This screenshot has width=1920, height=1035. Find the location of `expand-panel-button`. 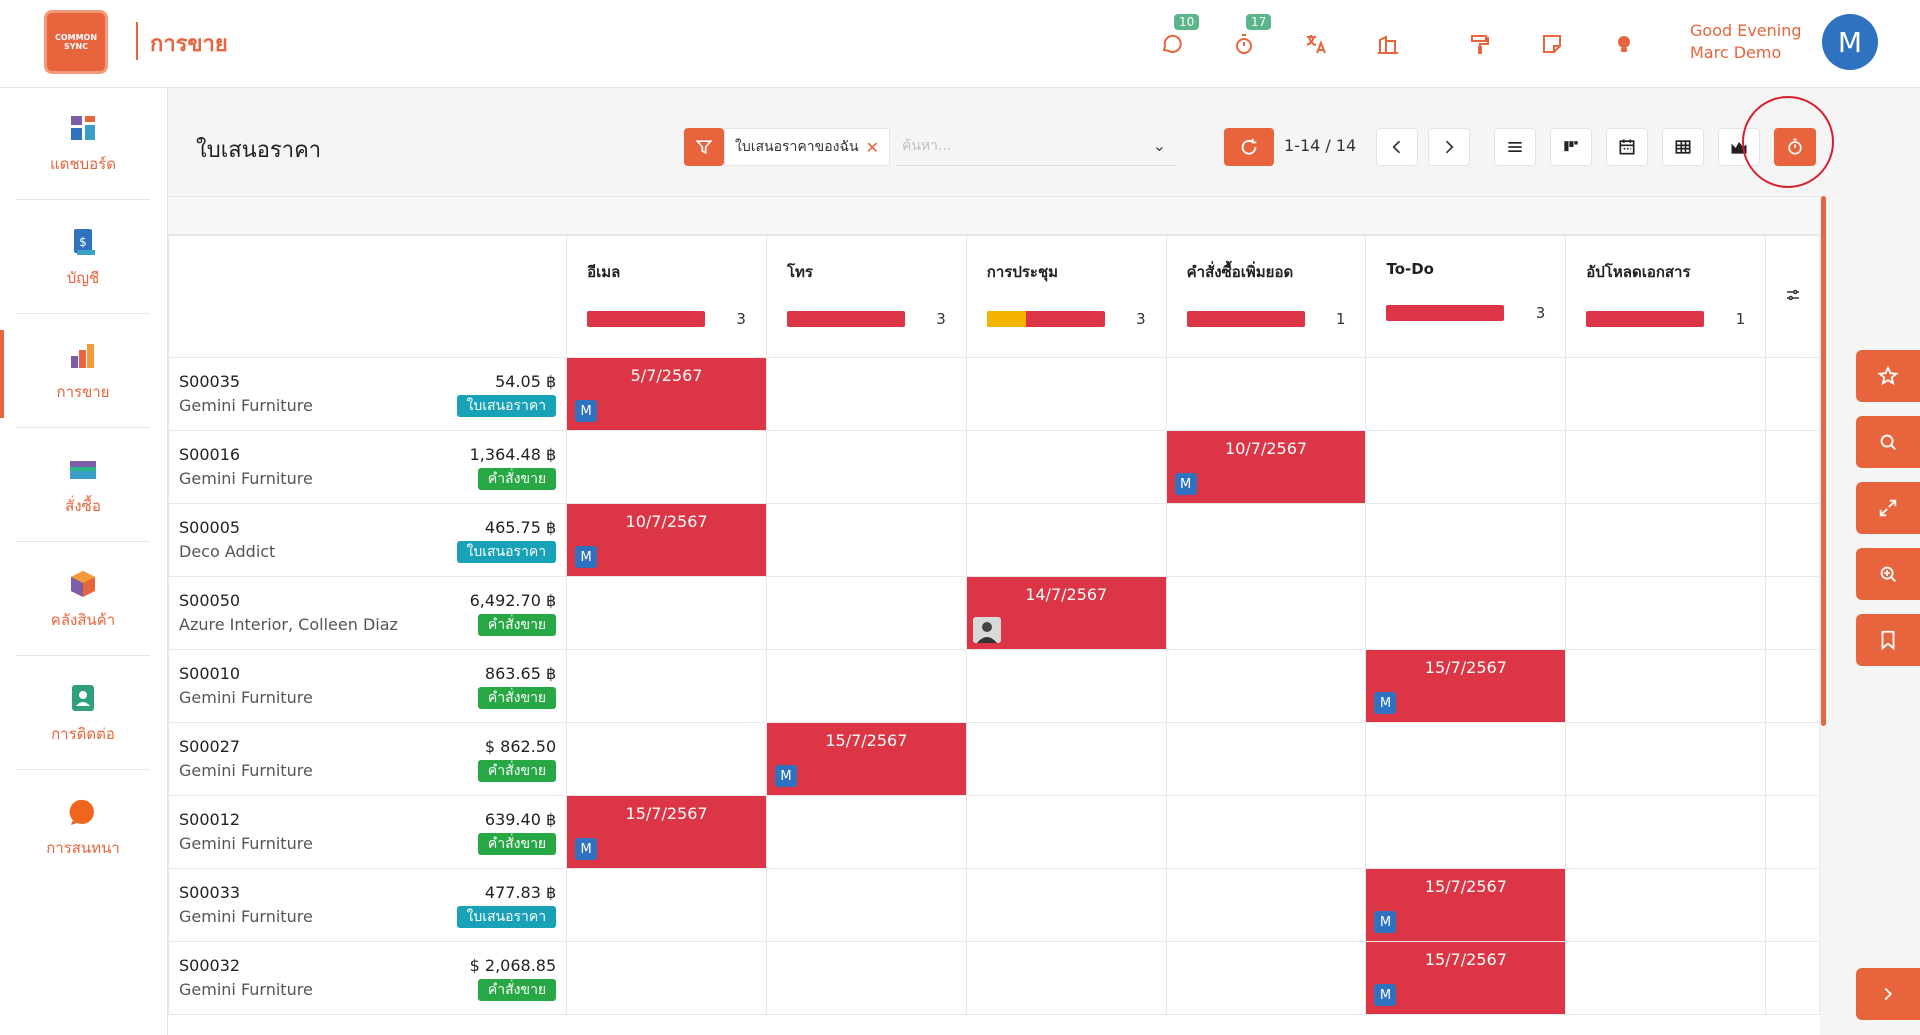

expand-panel-button is located at coordinates (1888, 994).